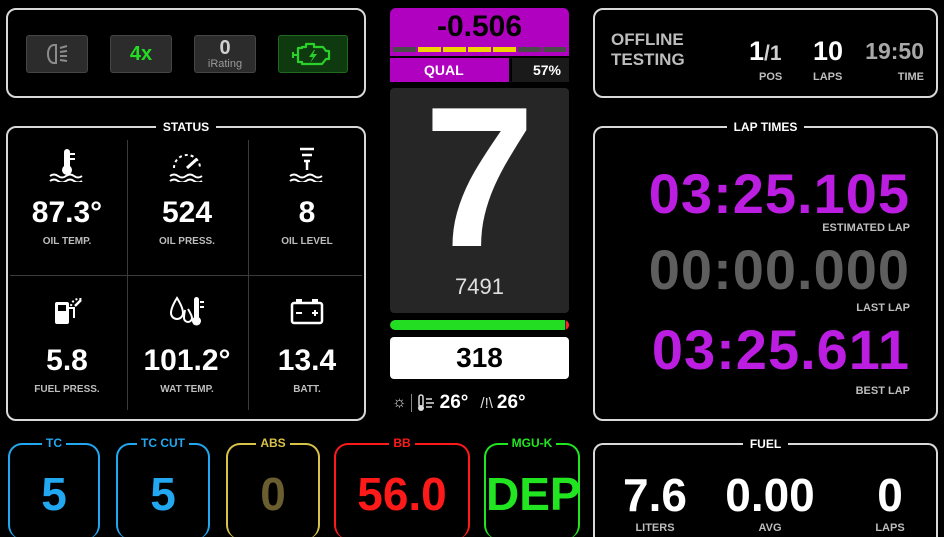 This screenshot has height=537, width=944. I want to click on multiplier-button: 4x, so click(141, 54).